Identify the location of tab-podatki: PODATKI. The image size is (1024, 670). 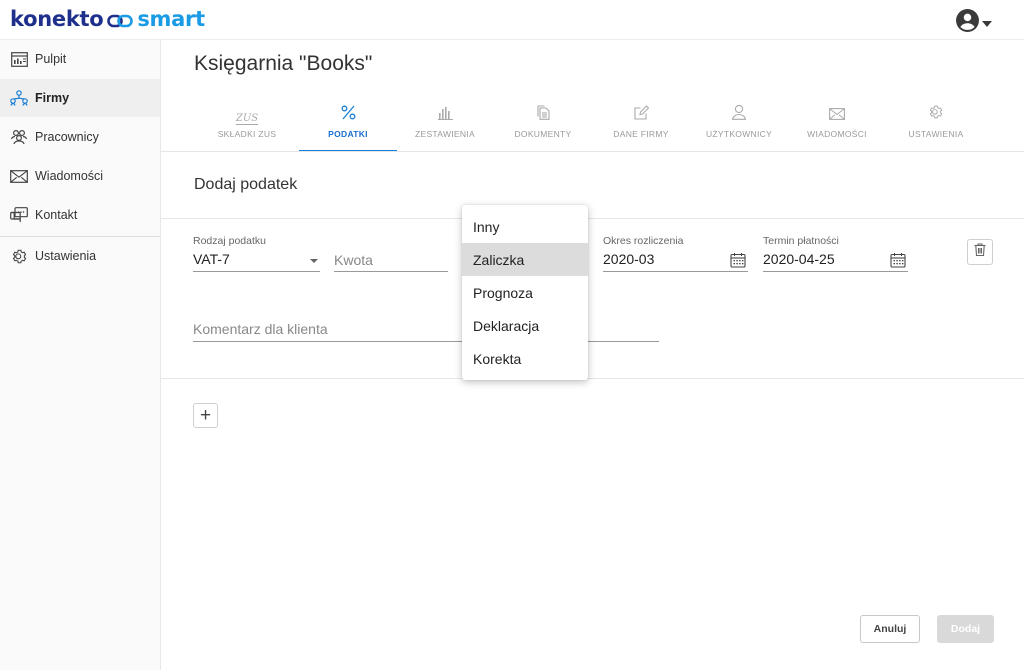
(348, 123).